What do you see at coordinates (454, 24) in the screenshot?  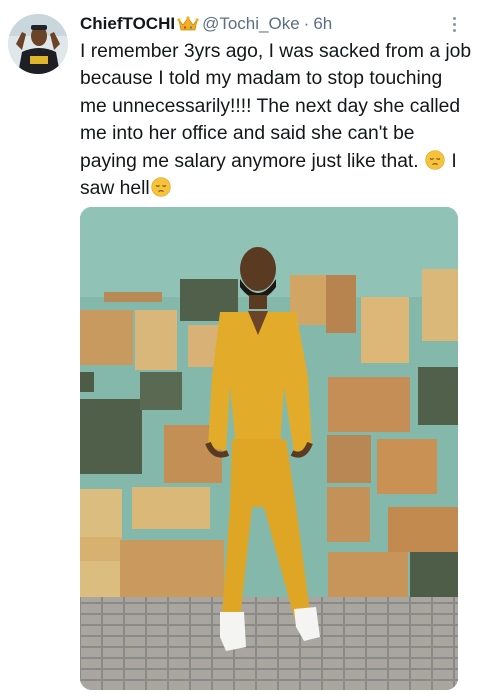 I see `more-options-icon` at bounding box center [454, 24].